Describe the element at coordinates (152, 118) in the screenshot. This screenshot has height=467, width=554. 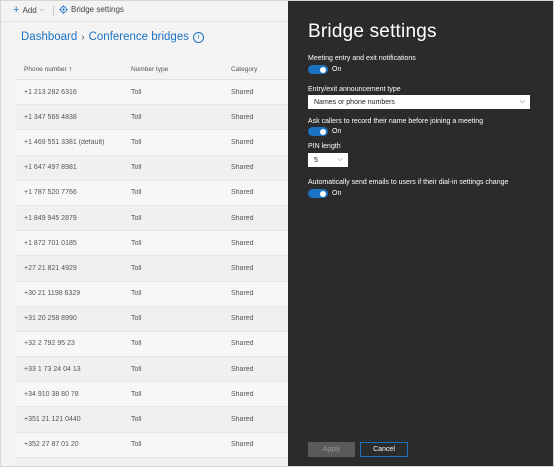
I see `table-row: +1 347 566 4838 Toll Shared` at that location.